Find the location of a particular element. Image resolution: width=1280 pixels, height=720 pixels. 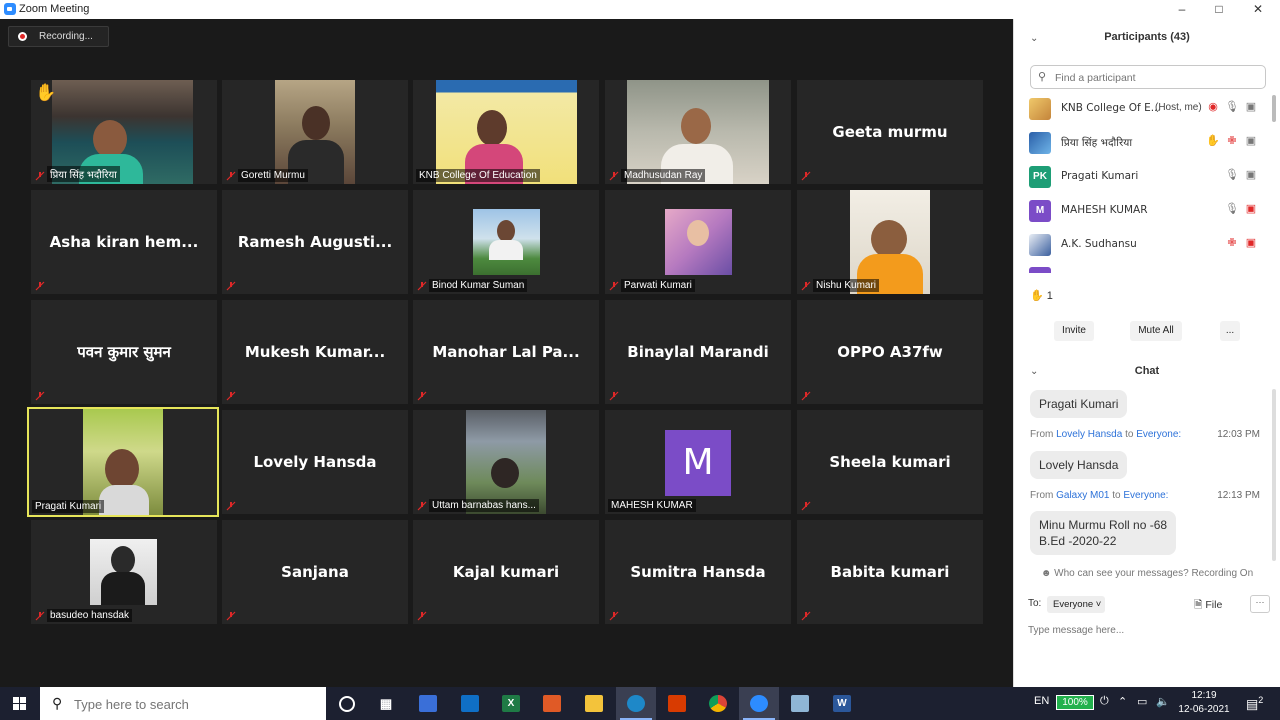

video-tile: Goretti Murmu is located at coordinates (315, 132).